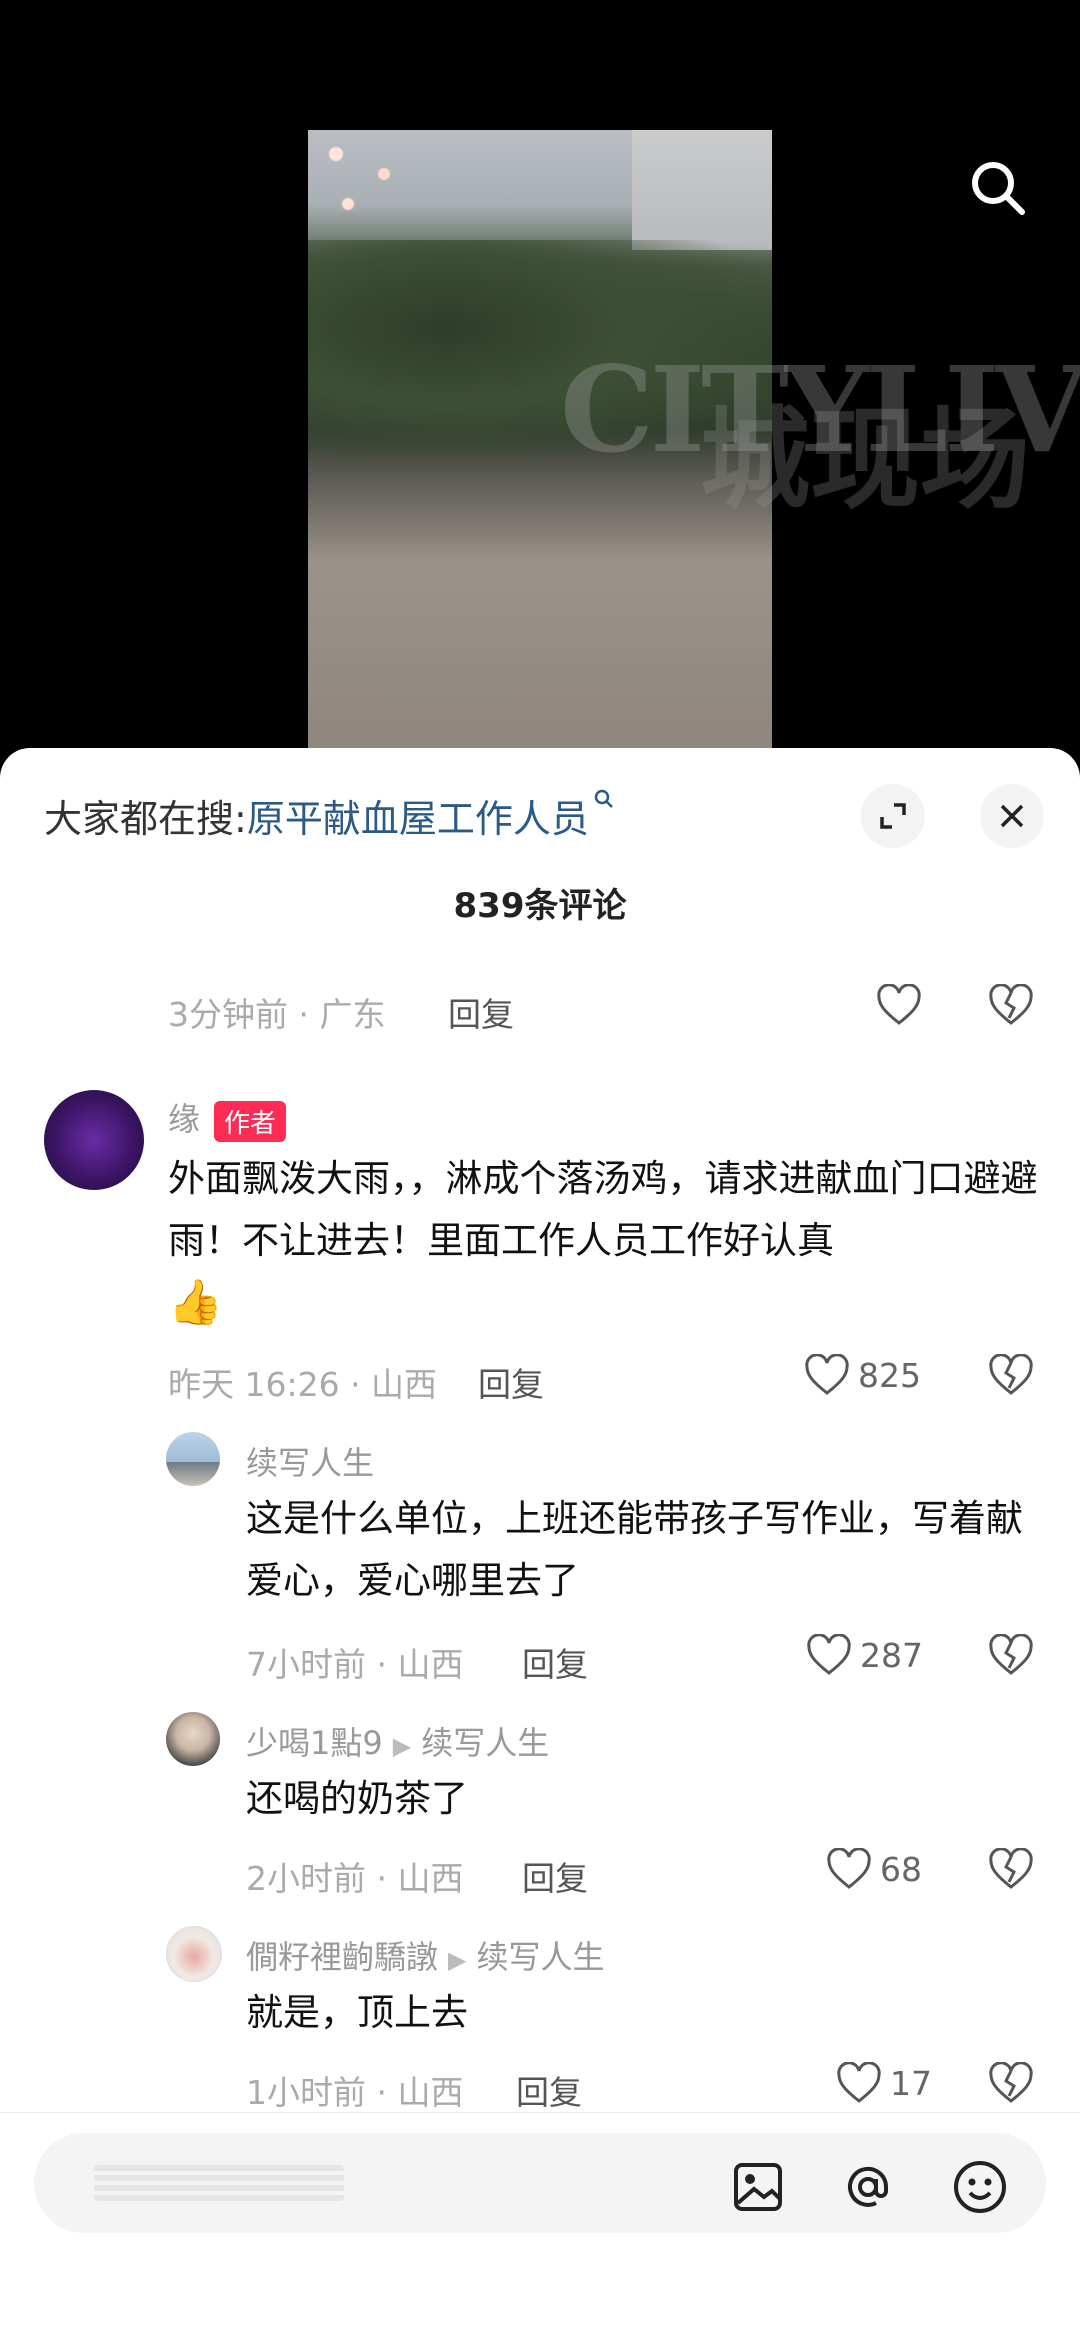 Image resolution: width=1080 pixels, height=2339 pixels. I want to click on like-button, so click(899, 1005).